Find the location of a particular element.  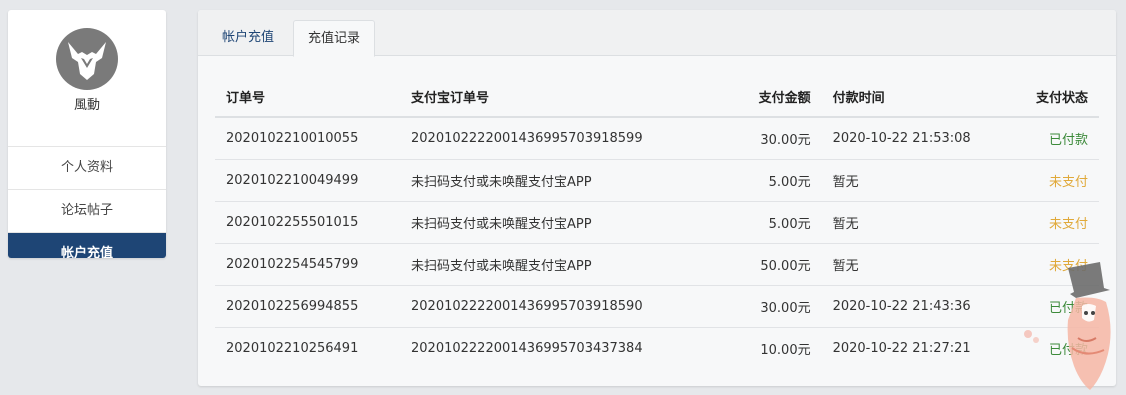

pay-time-cell: 2020-10-22 21:53:08 is located at coordinates (921, 138).